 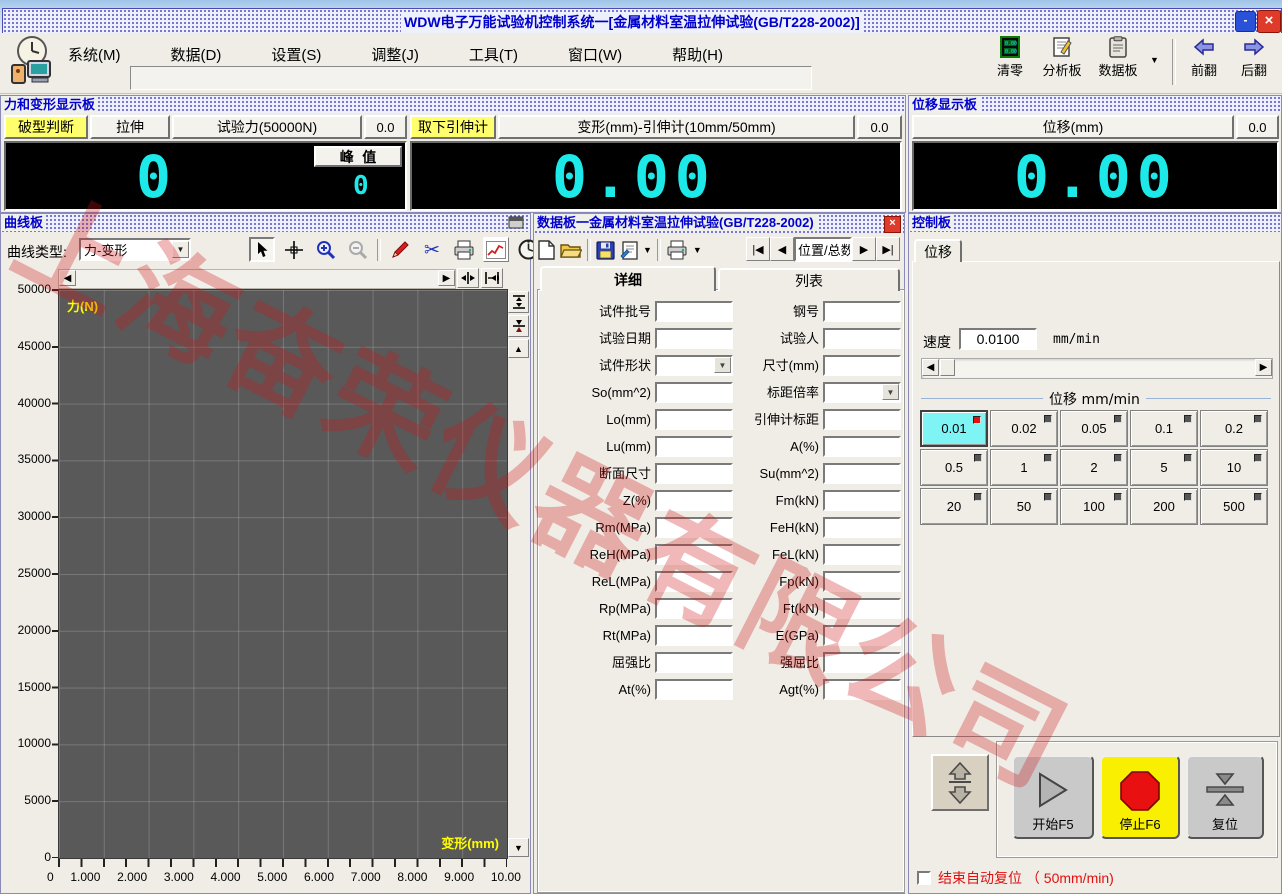 What do you see at coordinates (758, 249) in the screenshot?
I see `nav-first-button: |◀` at bounding box center [758, 249].